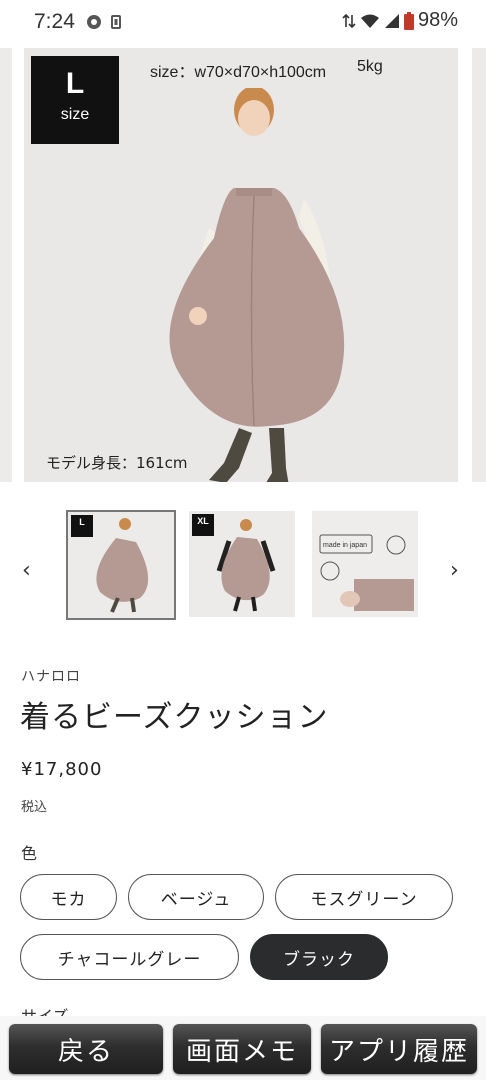 The width and height of the screenshot is (486, 1080). I want to click on thumbnail-2: XL, so click(242, 564).